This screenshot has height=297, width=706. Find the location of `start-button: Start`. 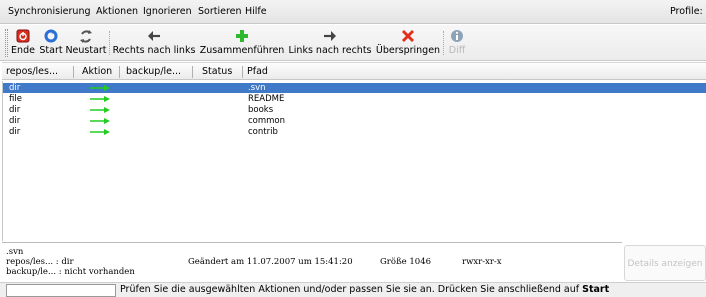

start-button: Start is located at coordinates (51, 42).